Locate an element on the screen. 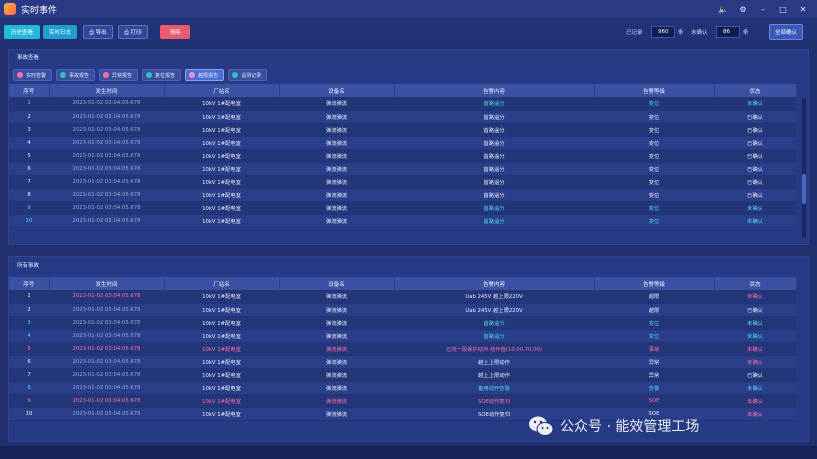  recorded-label: 已记录 is located at coordinates (634, 33).